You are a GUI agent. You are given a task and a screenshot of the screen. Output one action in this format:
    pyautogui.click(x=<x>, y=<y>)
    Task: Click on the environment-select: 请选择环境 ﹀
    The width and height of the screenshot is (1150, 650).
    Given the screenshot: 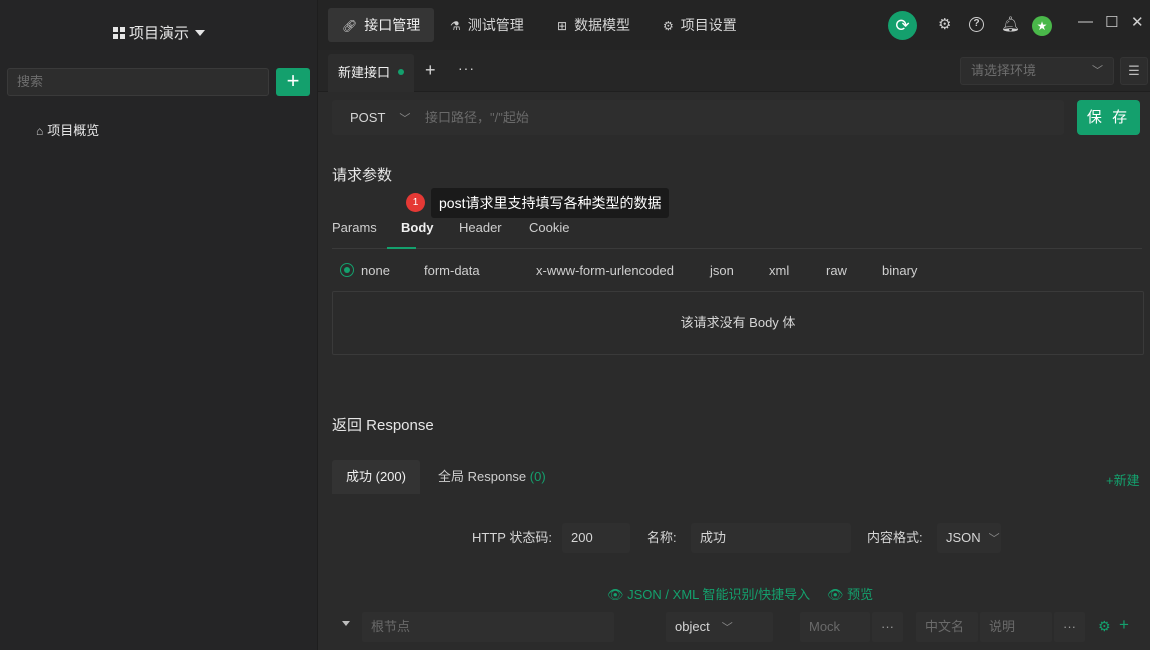 What is the action you would take?
    pyautogui.click(x=1037, y=71)
    